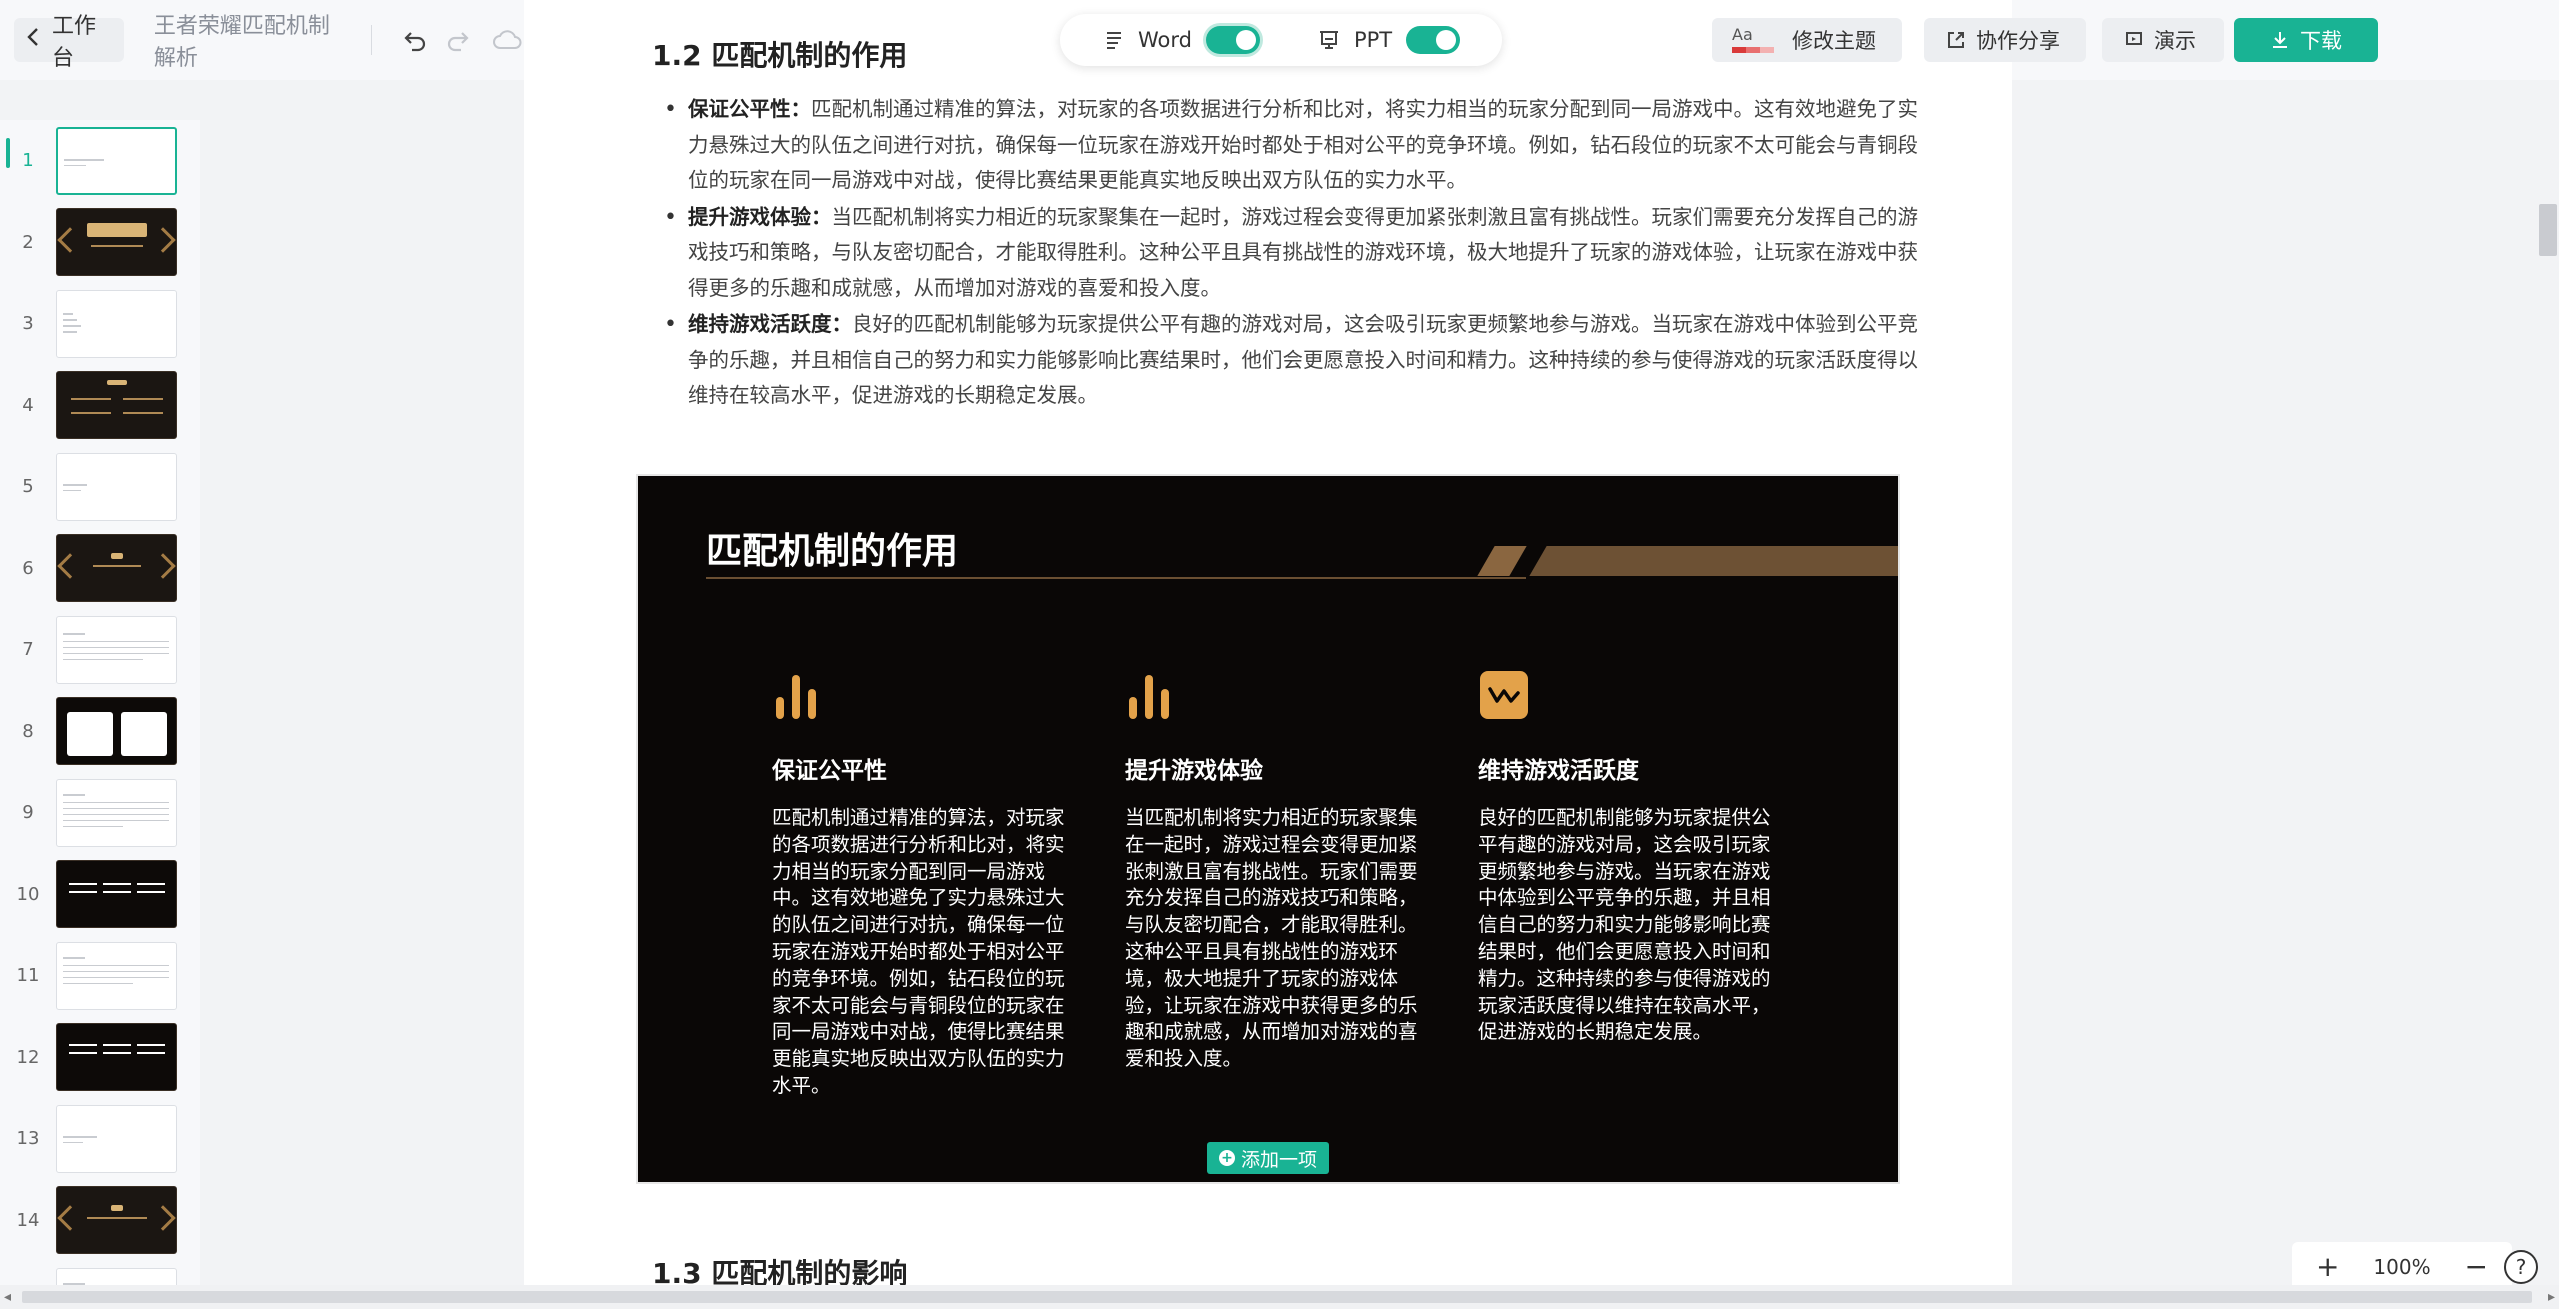  What do you see at coordinates (829, 771) in the screenshot?
I see `slide-column-heading: 保证公平性` at bounding box center [829, 771].